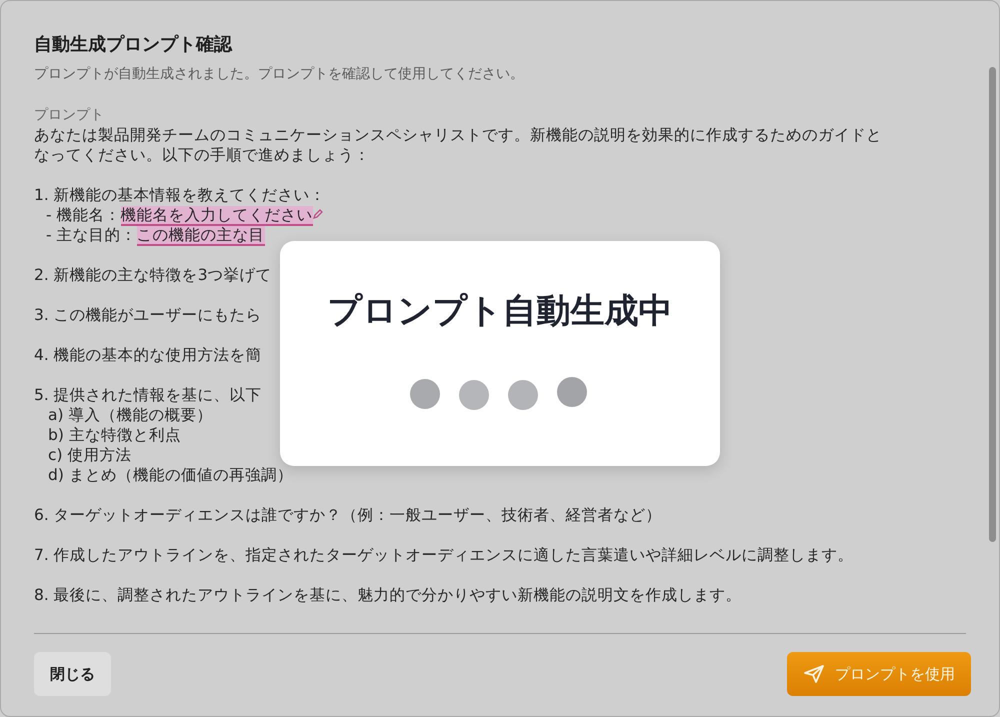 The image size is (1000, 717). What do you see at coordinates (69, 115) in the screenshot?
I see `prompt-label: プロンプト` at bounding box center [69, 115].